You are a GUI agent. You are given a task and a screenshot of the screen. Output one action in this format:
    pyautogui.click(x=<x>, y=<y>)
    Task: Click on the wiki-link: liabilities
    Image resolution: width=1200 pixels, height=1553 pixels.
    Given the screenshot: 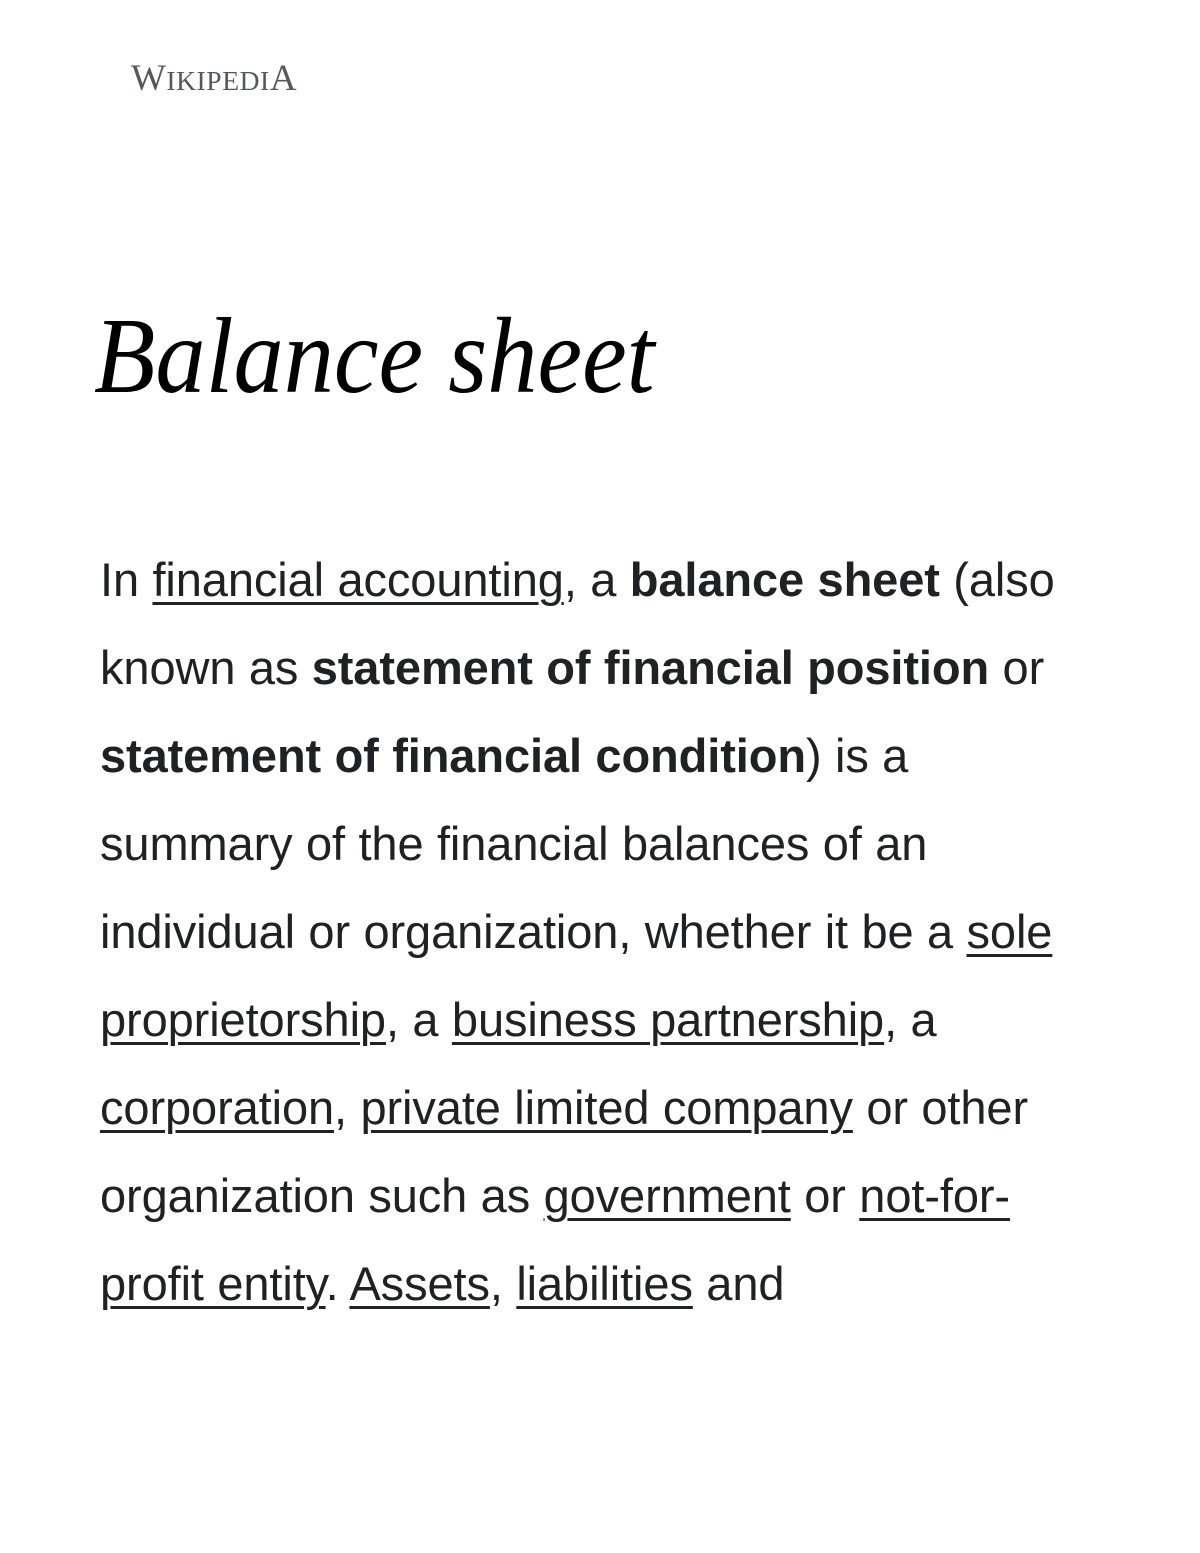 What is the action you would take?
    pyautogui.click(x=604, y=1283)
    